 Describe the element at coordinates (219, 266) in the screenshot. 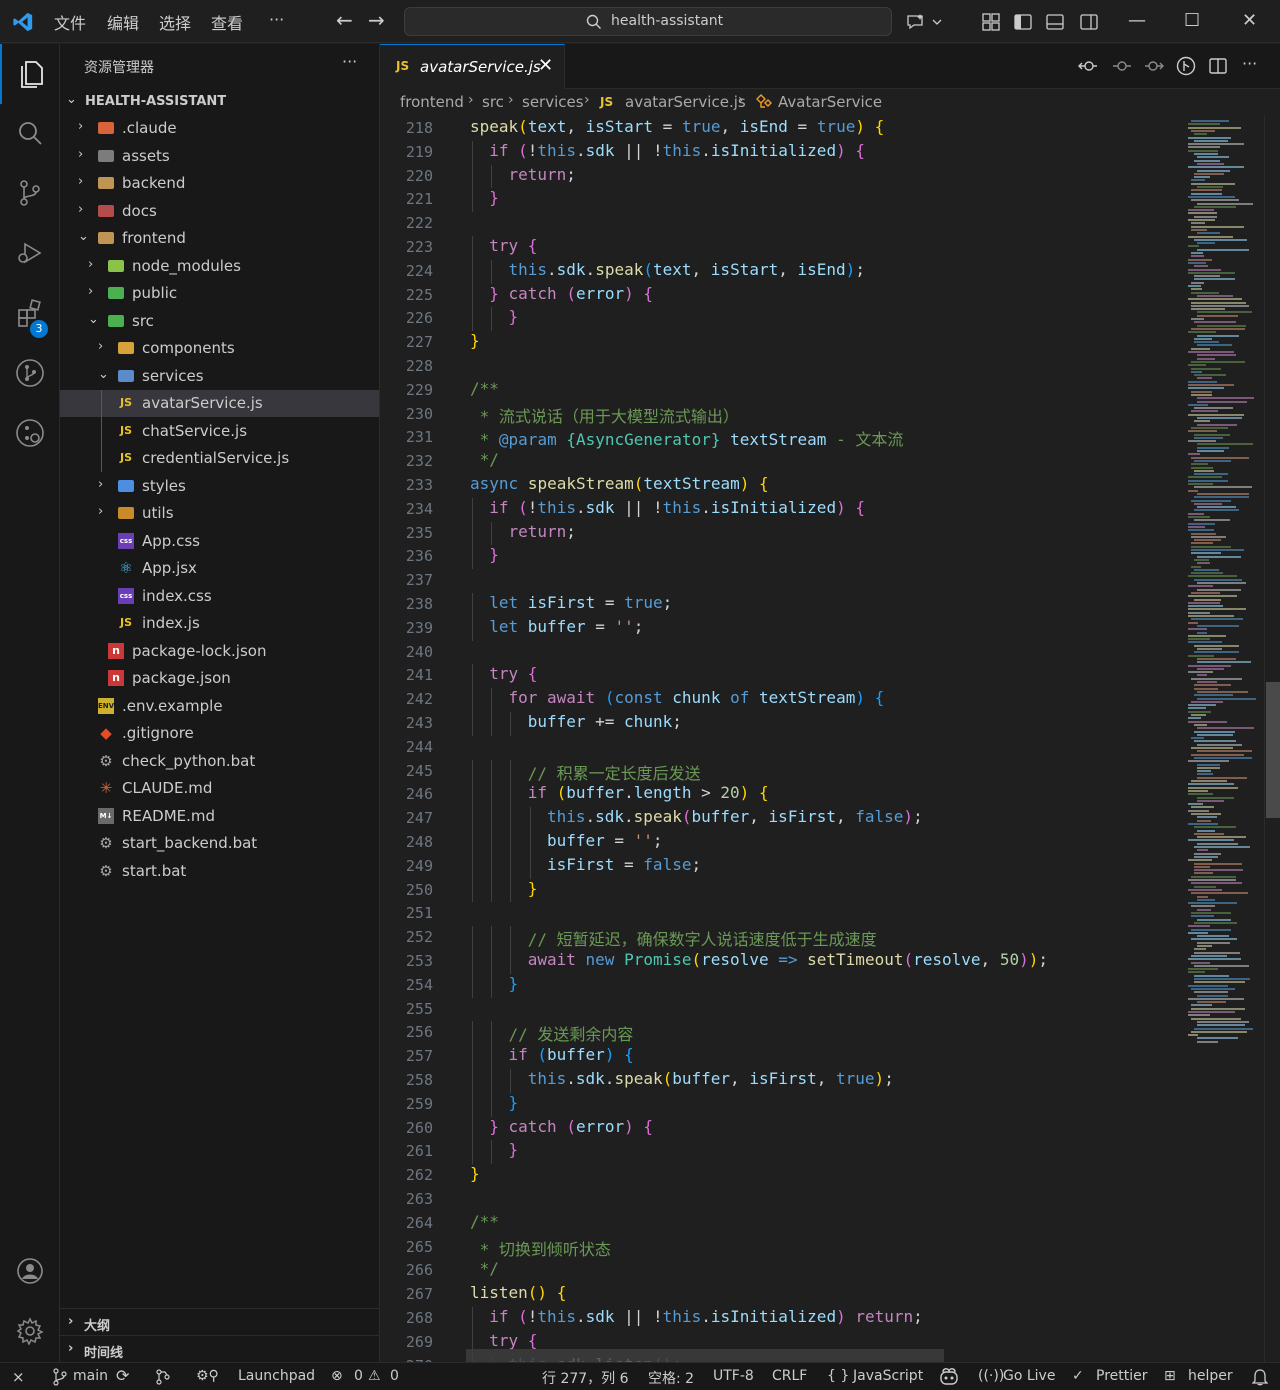

I see `tree-item: › node_modules` at that location.